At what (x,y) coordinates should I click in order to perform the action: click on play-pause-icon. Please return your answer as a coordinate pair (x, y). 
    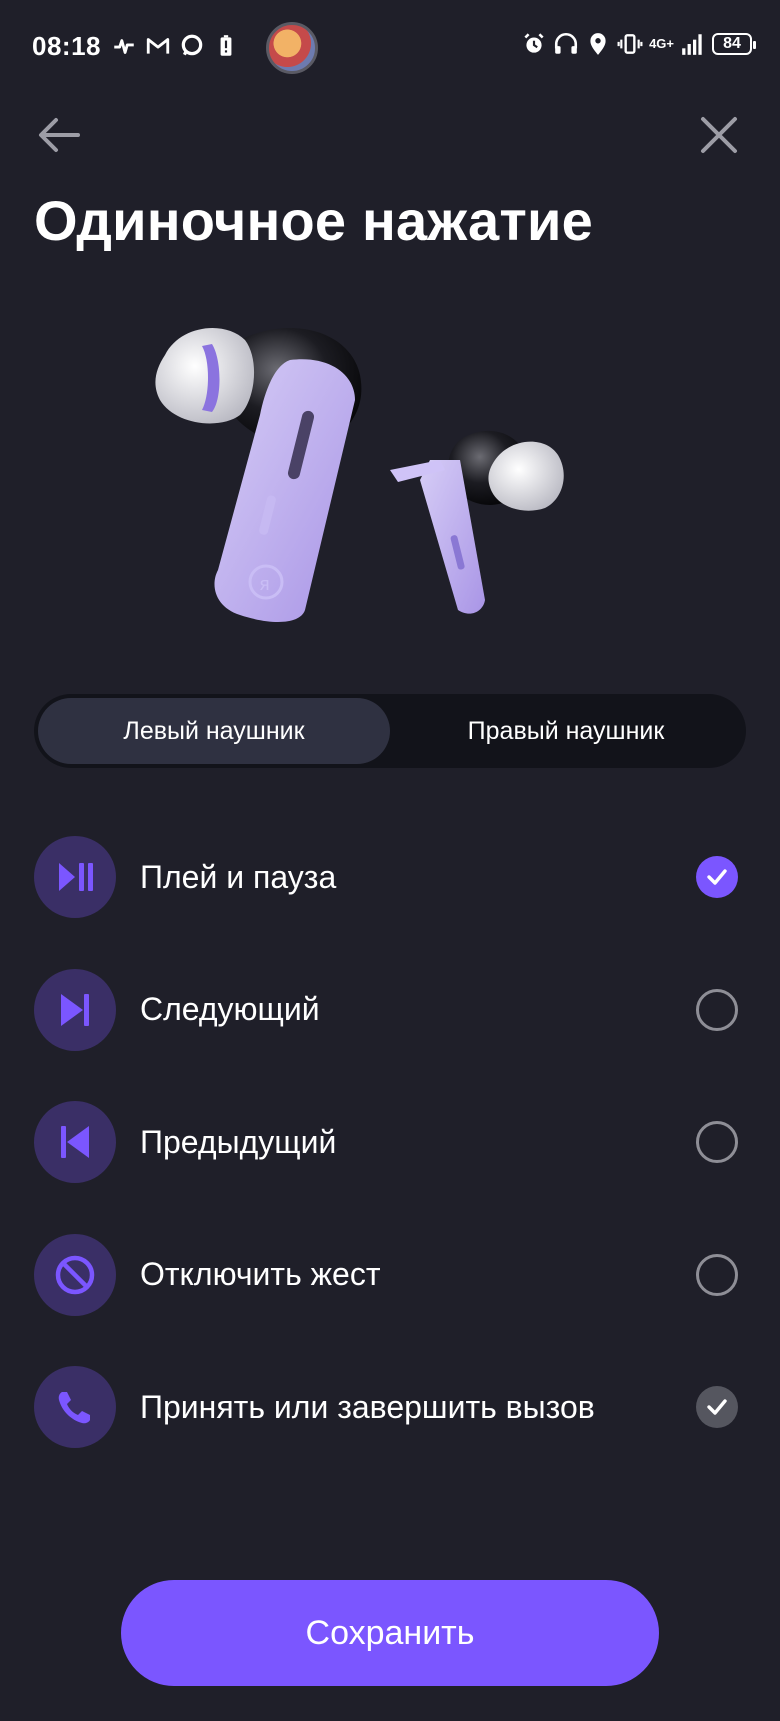
    Looking at the image, I should click on (75, 877).